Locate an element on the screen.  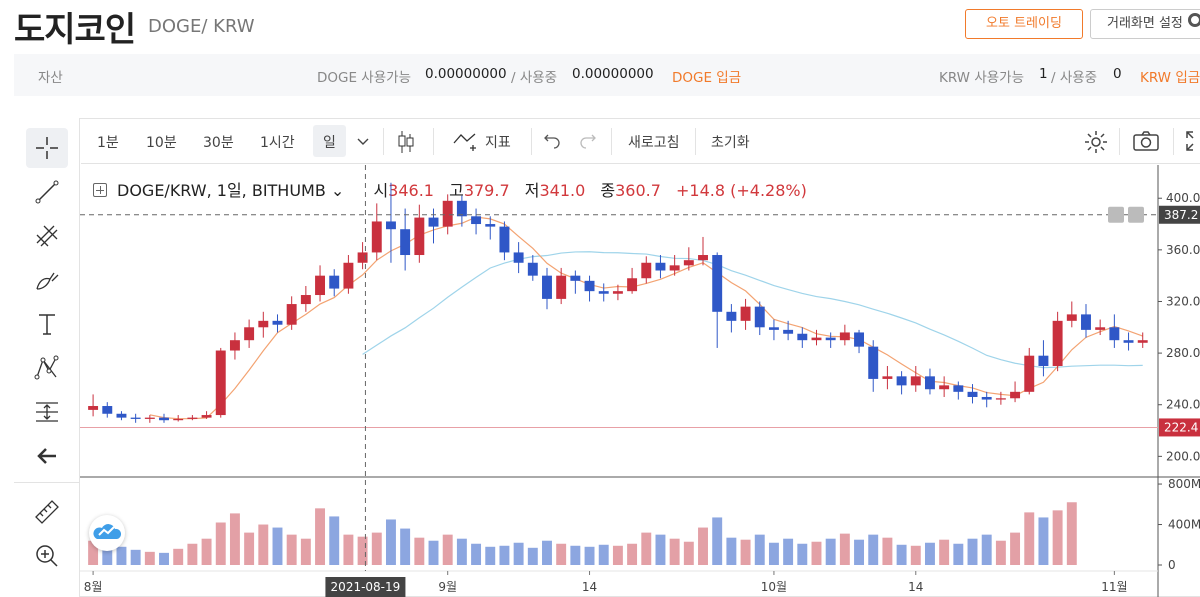
trend-line-tool is located at coordinates (47, 192).